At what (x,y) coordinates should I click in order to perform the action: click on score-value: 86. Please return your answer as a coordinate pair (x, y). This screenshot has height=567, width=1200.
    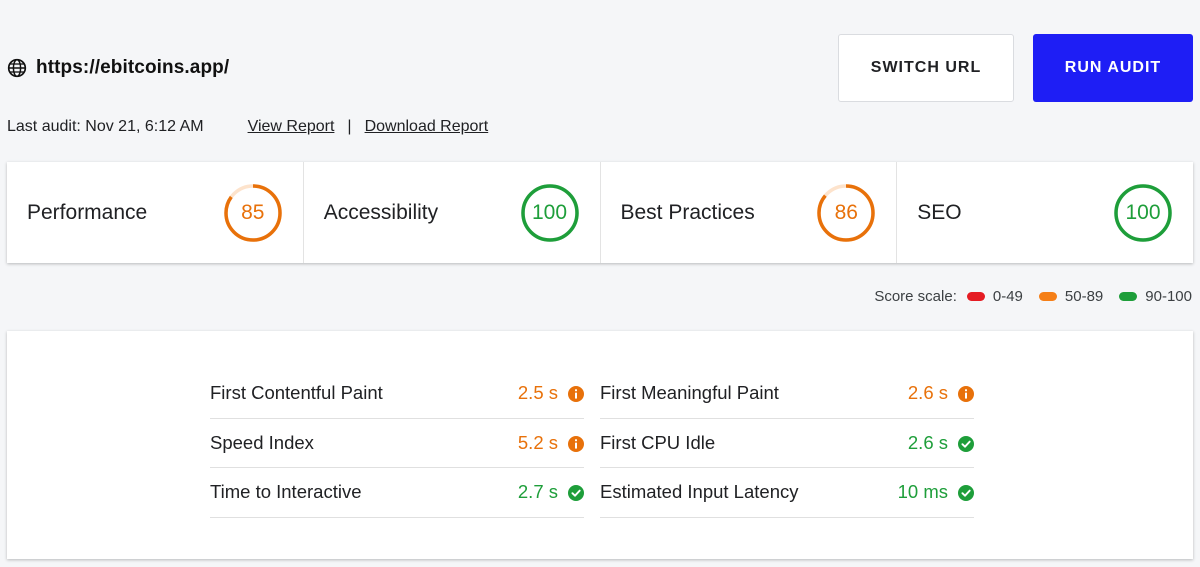
    Looking at the image, I should click on (846, 212).